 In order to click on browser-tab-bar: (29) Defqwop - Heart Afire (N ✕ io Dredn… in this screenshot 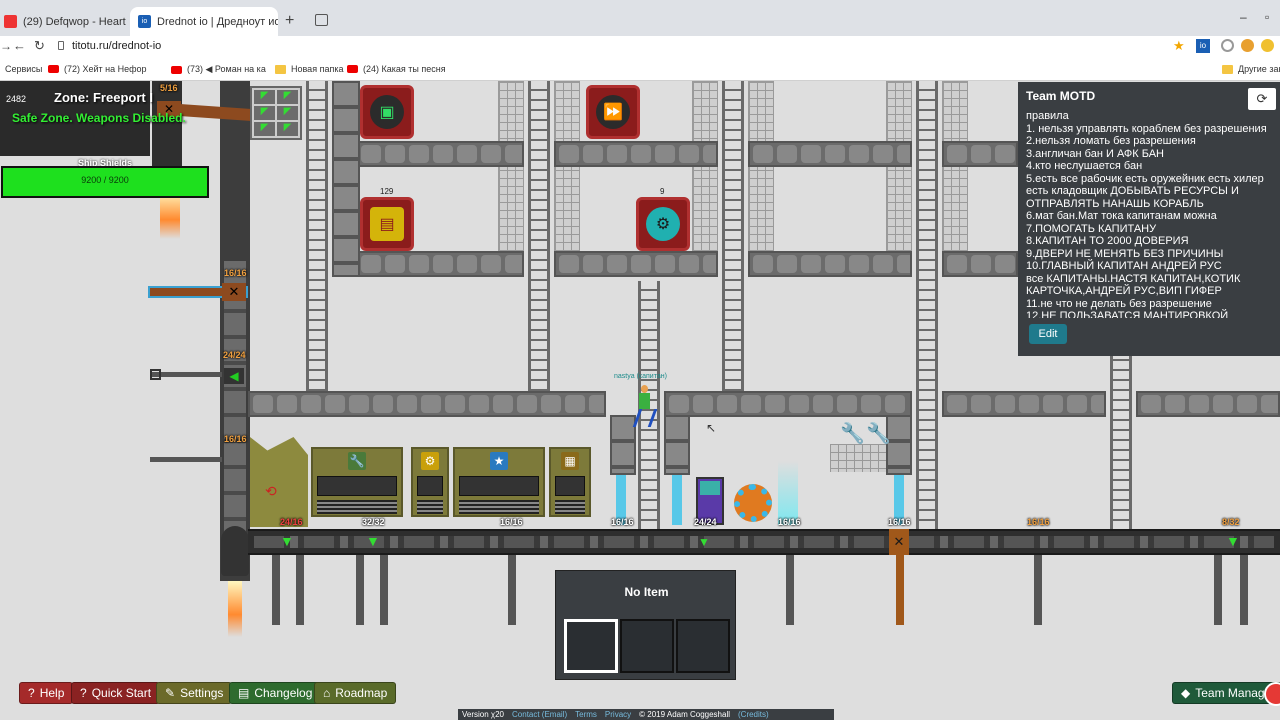, I will do `click(640, 18)`.